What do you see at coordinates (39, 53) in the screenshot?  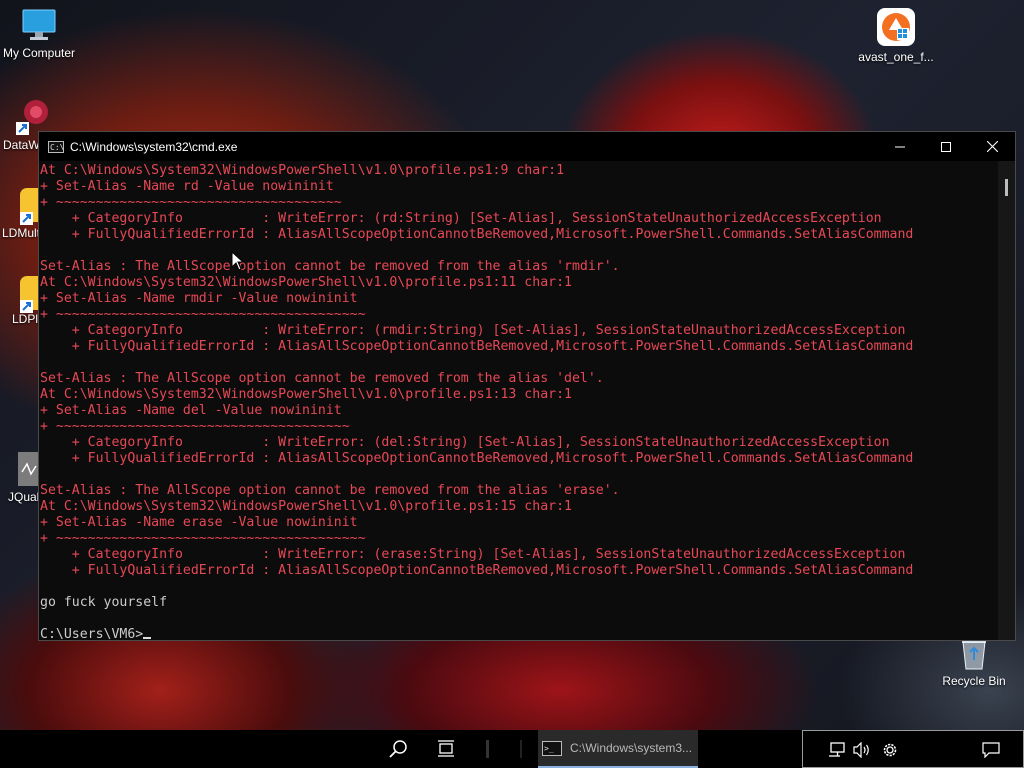 I see `desktop-icon-label: My Computer` at bounding box center [39, 53].